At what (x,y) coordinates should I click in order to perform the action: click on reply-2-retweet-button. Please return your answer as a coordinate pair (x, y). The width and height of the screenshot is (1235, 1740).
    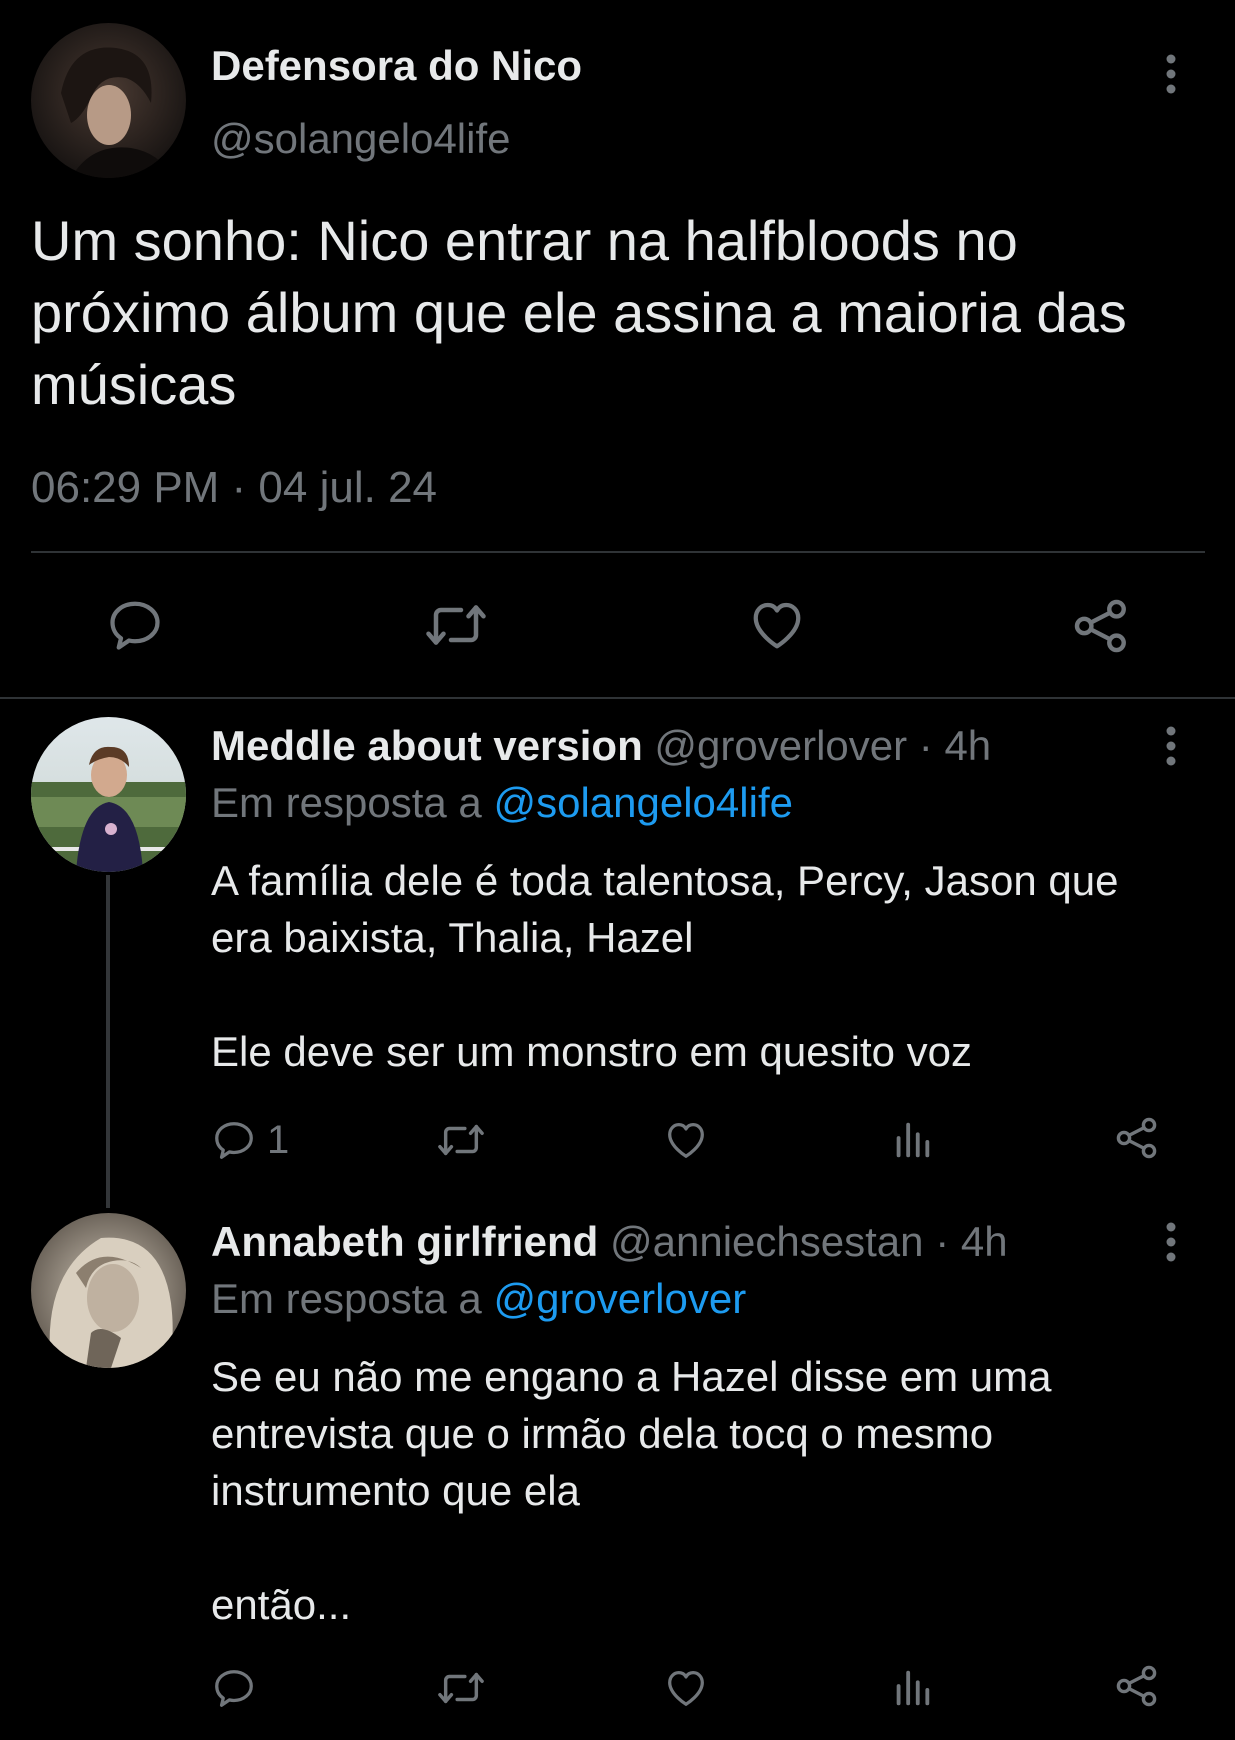
    Looking at the image, I should click on (461, 1688).